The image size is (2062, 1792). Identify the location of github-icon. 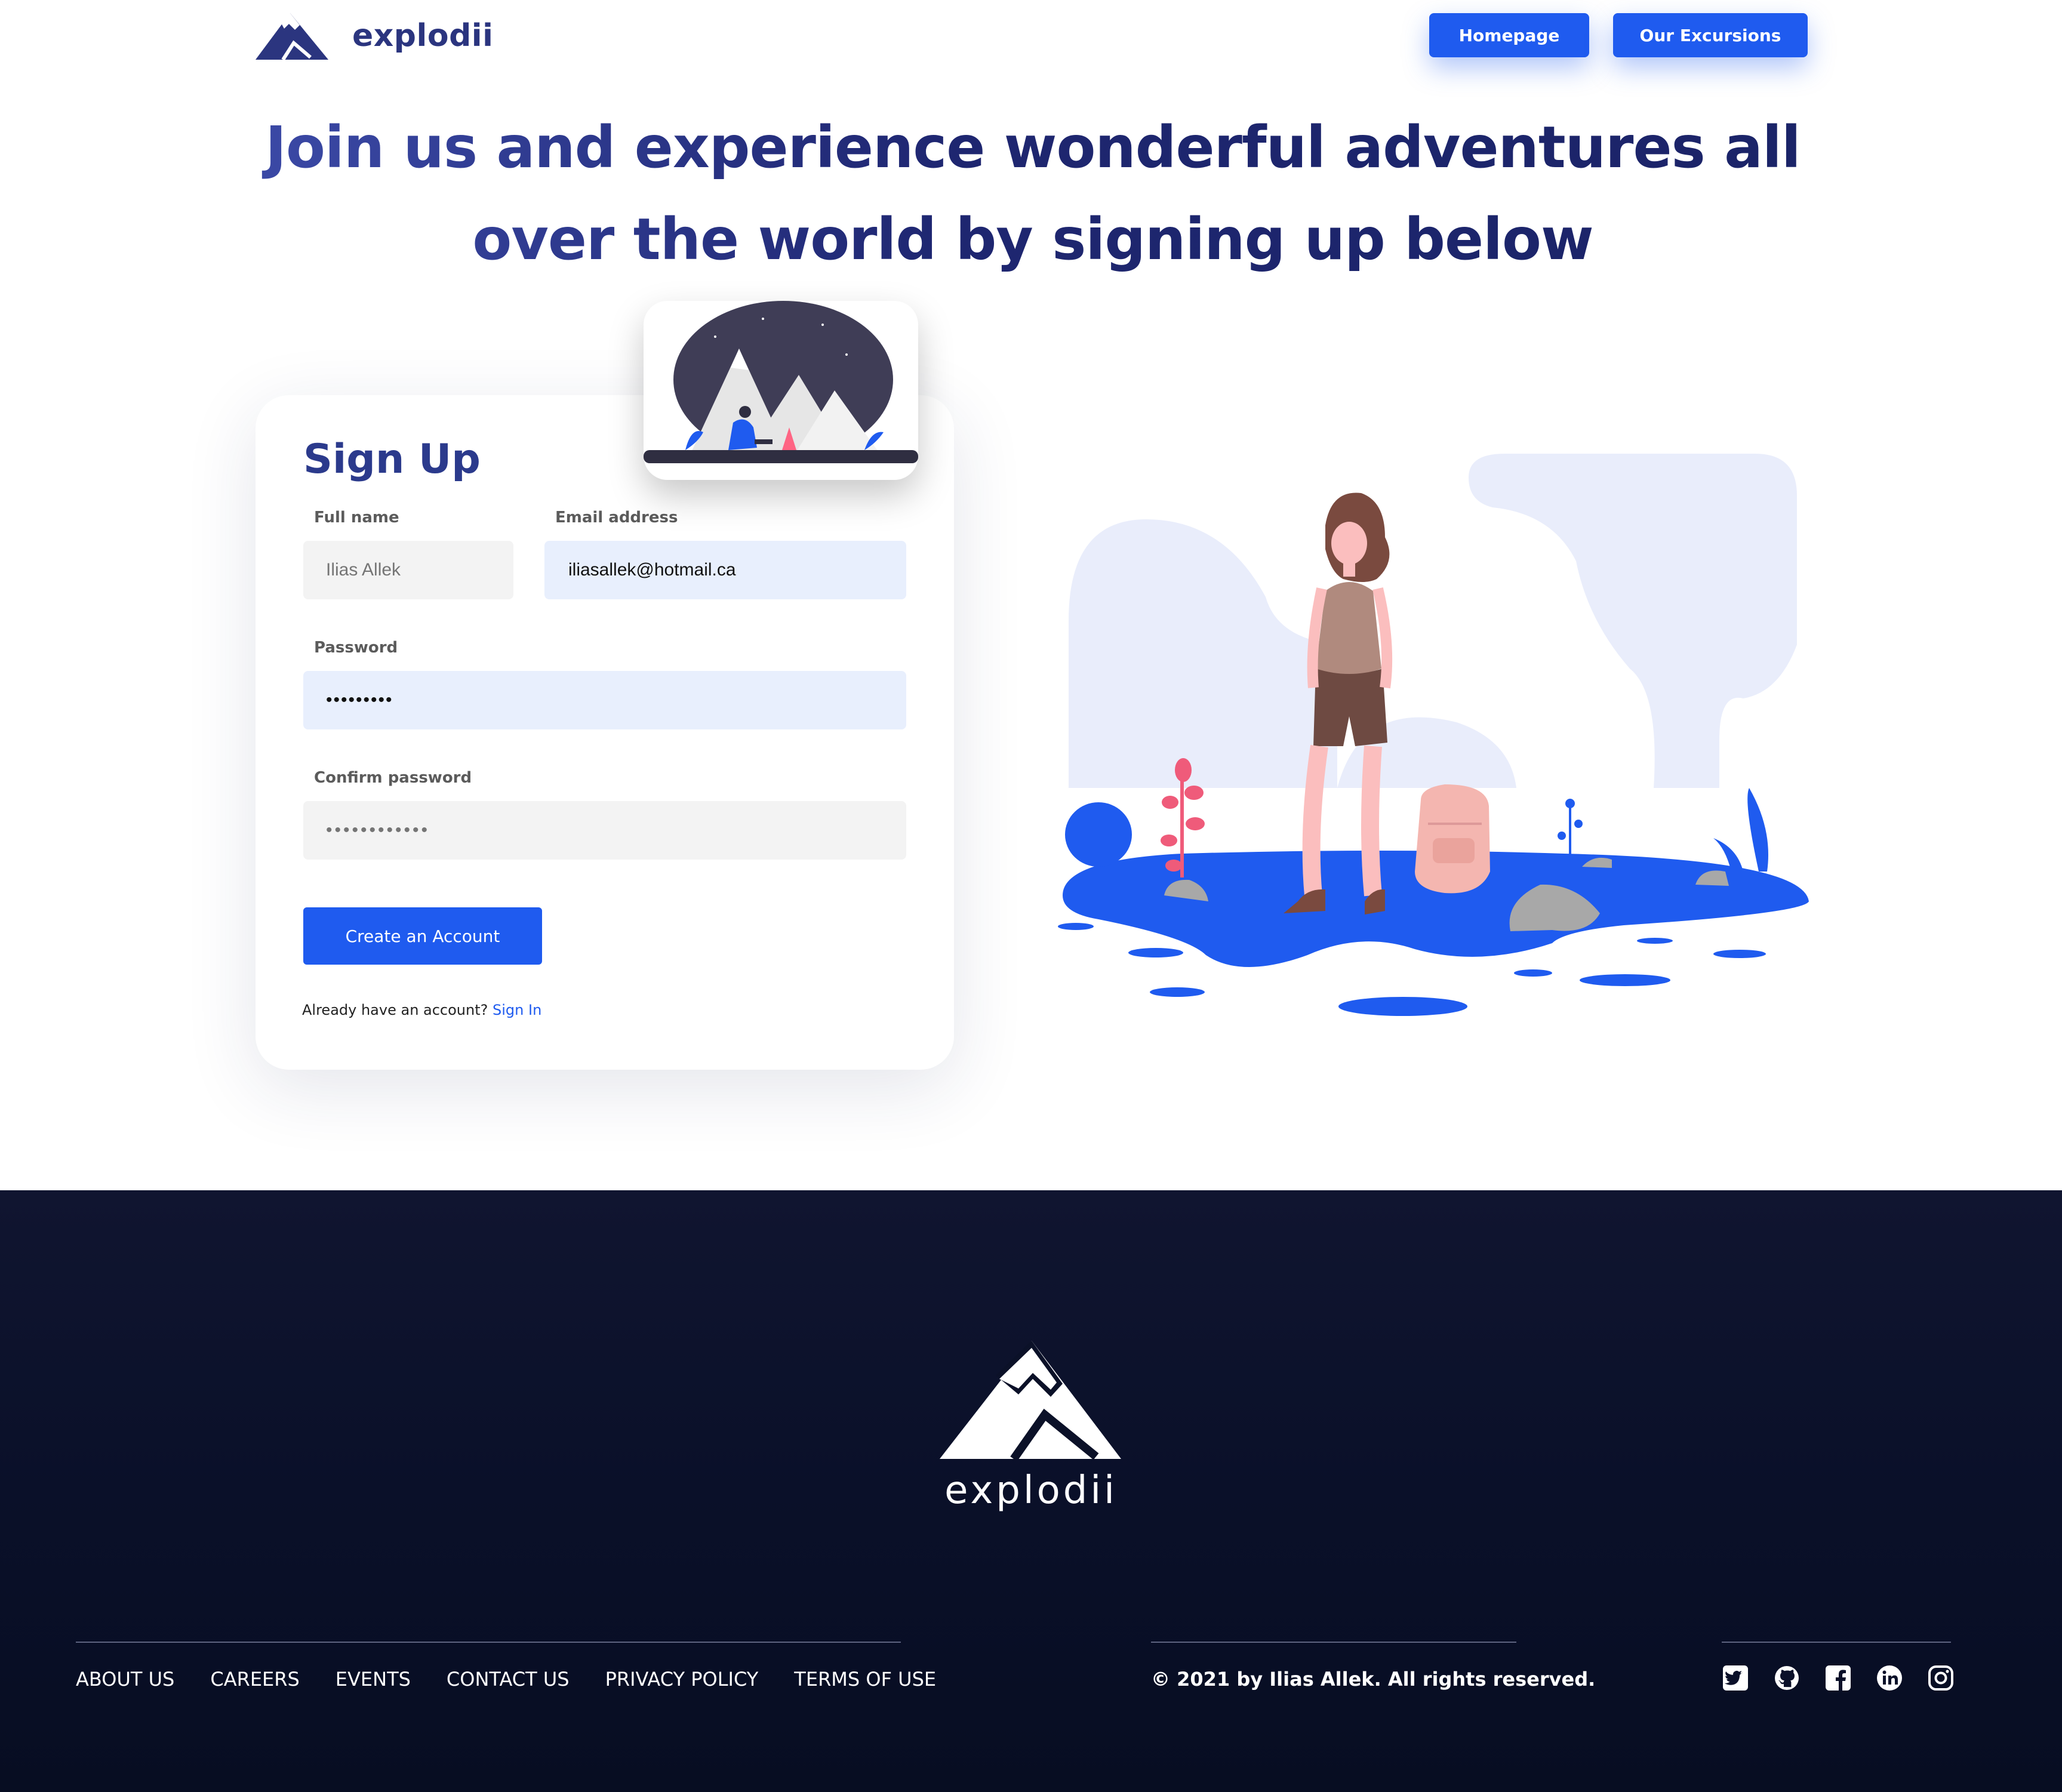
(1787, 1678).